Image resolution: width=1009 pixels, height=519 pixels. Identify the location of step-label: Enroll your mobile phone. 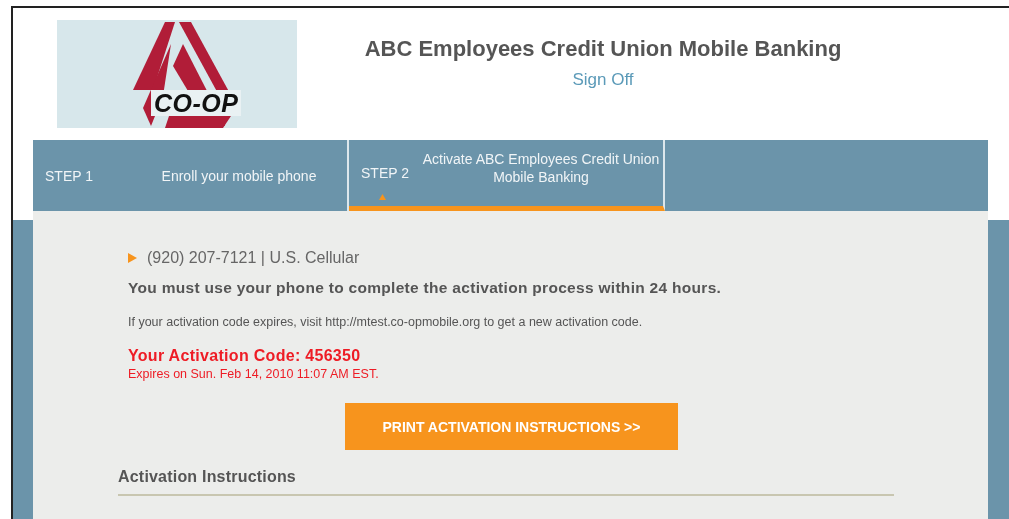
(239, 175).